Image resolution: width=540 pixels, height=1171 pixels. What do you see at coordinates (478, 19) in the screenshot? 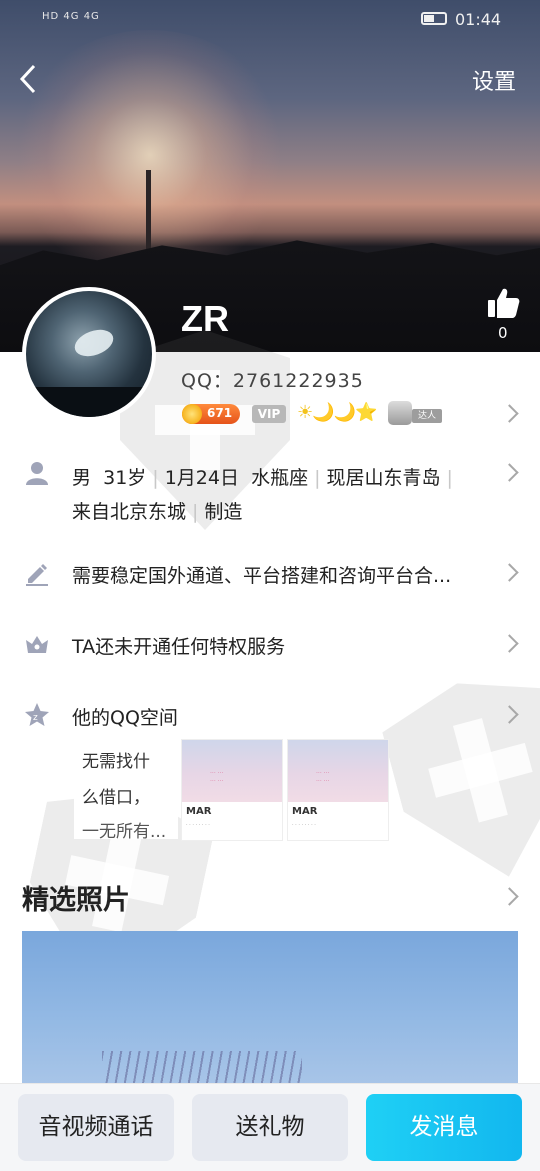
I see `status-bar-time: 01:44` at bounding box center [478, 19].